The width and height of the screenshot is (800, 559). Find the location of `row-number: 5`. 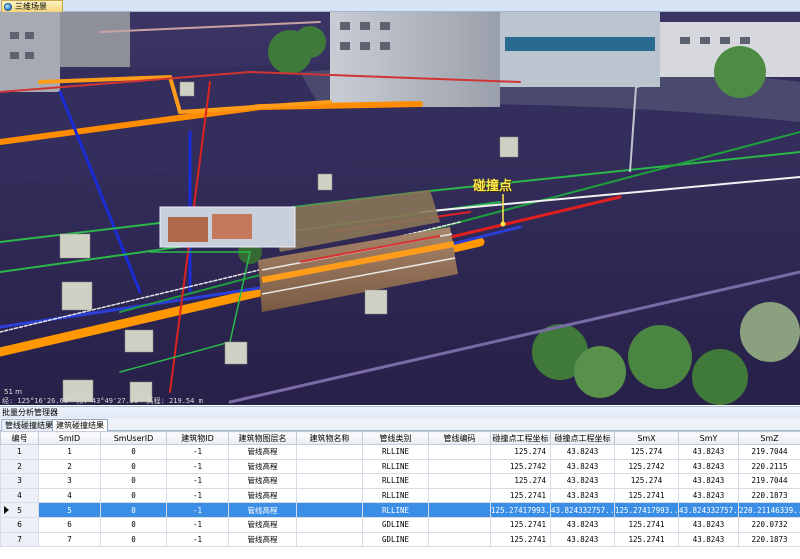

row-number: 5 is located at coordinates (19, 510).